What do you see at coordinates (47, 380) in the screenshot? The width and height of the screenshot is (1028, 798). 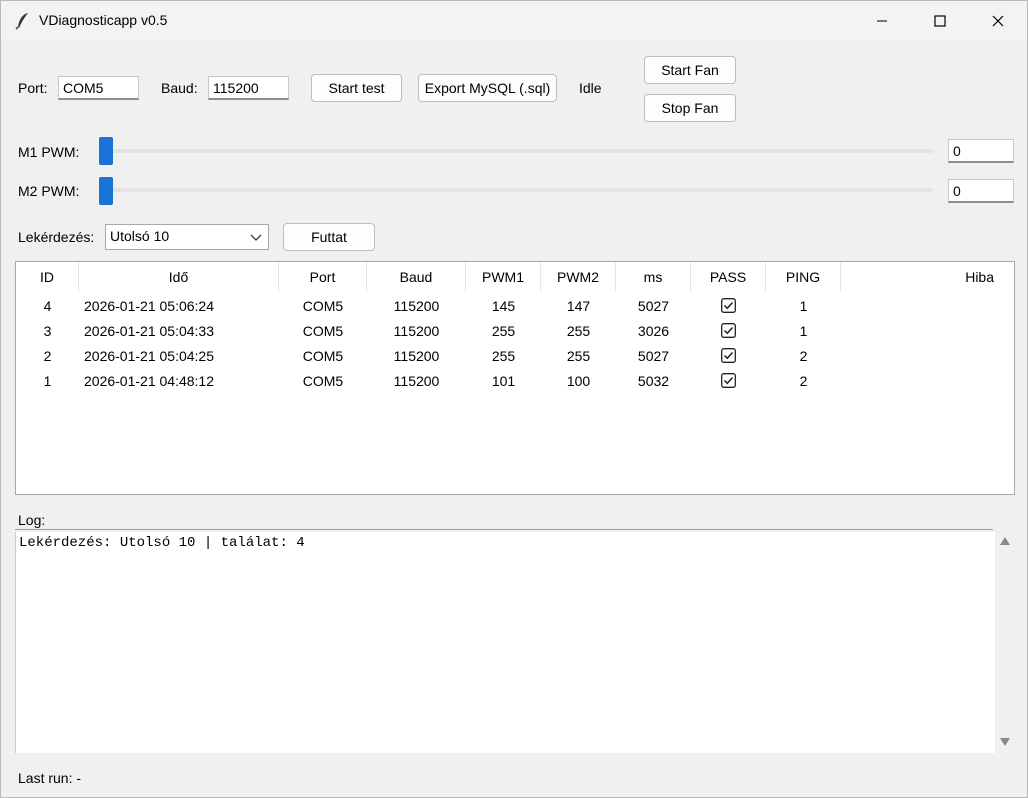 I see `cell-id: 1` at bounding box center [47, 380].